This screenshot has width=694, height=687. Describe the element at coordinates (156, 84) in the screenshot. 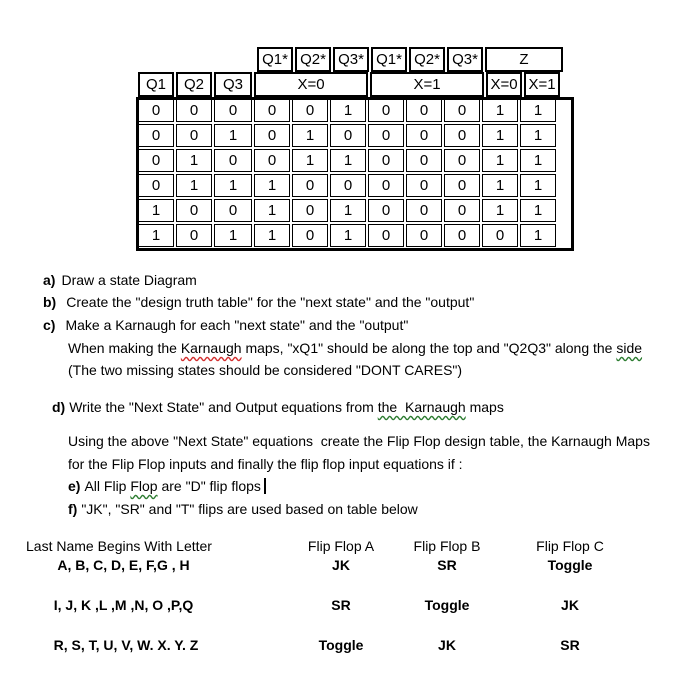

I see `header-cell-q1: Q1` at that location.